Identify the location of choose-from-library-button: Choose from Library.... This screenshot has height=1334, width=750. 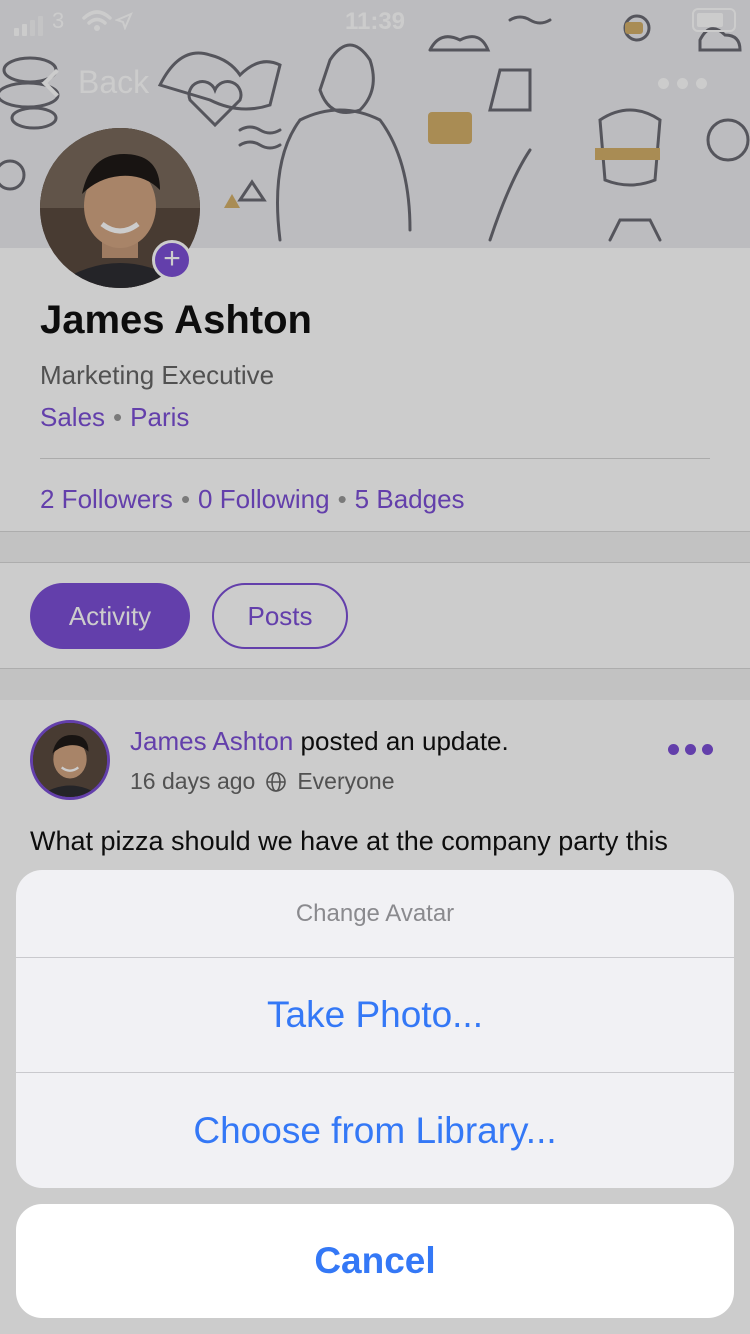
(375, 1130).